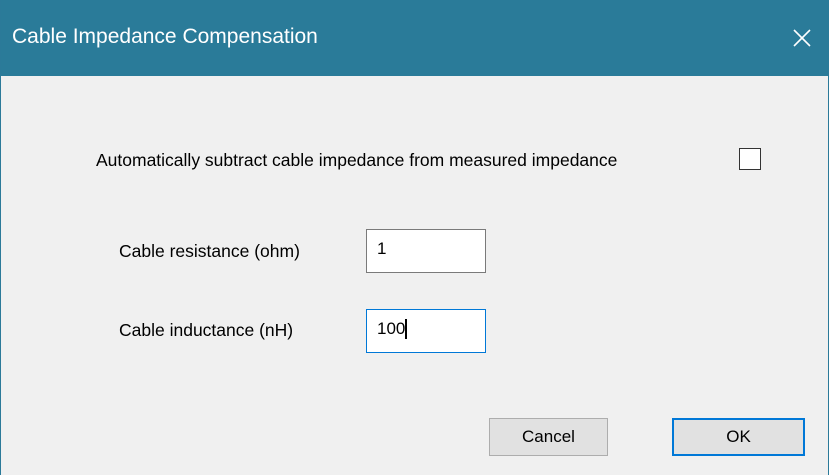  Describe the element at coordinates (165, 36) in the screenshot. I see `dialog-title: Cable Impedance Compensation` at that location.